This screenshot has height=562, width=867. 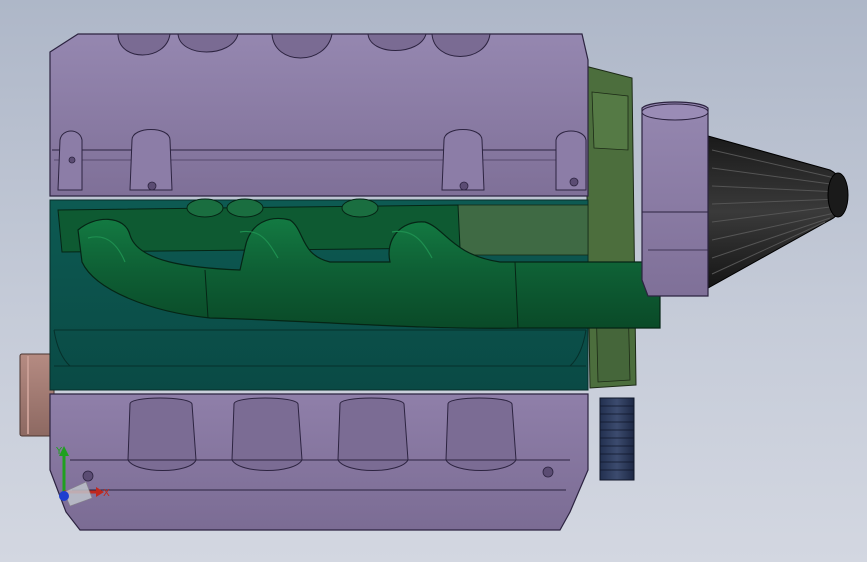 I want to click on turbo-housing, so click(x=675, y=199).